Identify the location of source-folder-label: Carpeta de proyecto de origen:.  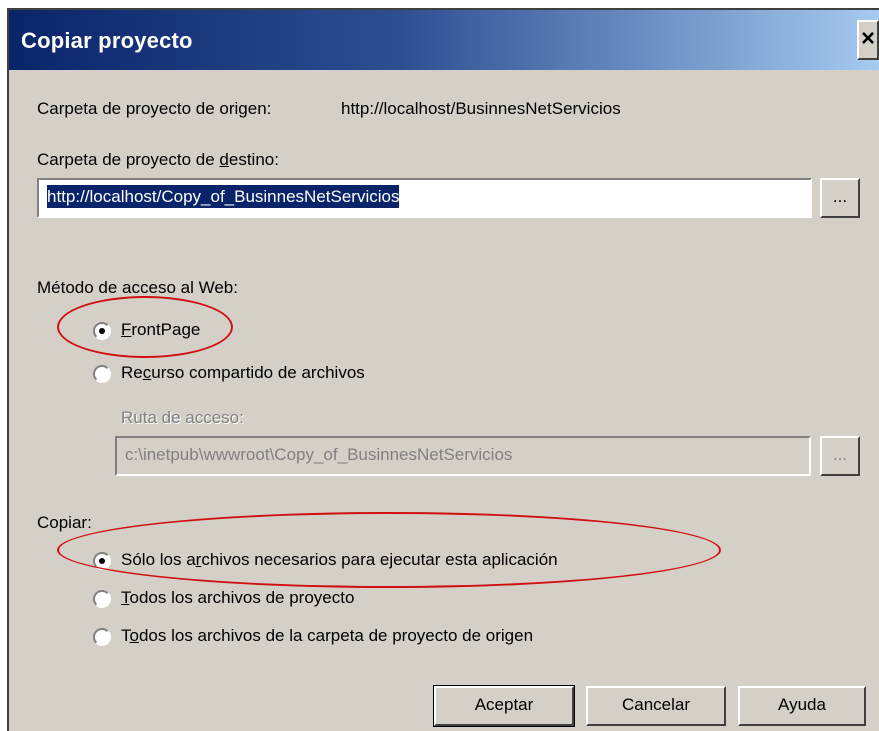
(154, 108).